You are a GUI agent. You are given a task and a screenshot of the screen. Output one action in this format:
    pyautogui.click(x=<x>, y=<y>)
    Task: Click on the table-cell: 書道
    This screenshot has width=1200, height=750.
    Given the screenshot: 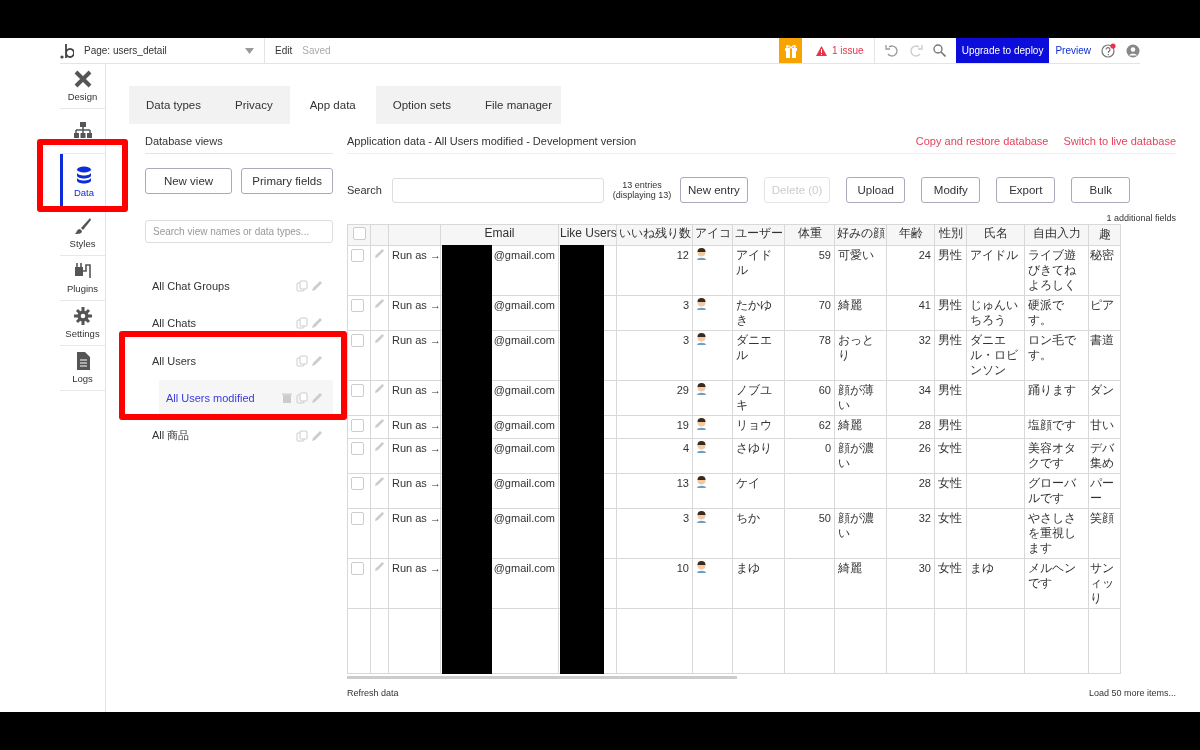 What is the action you would take?
    pyautogui.click(x=1102, y=340)
    